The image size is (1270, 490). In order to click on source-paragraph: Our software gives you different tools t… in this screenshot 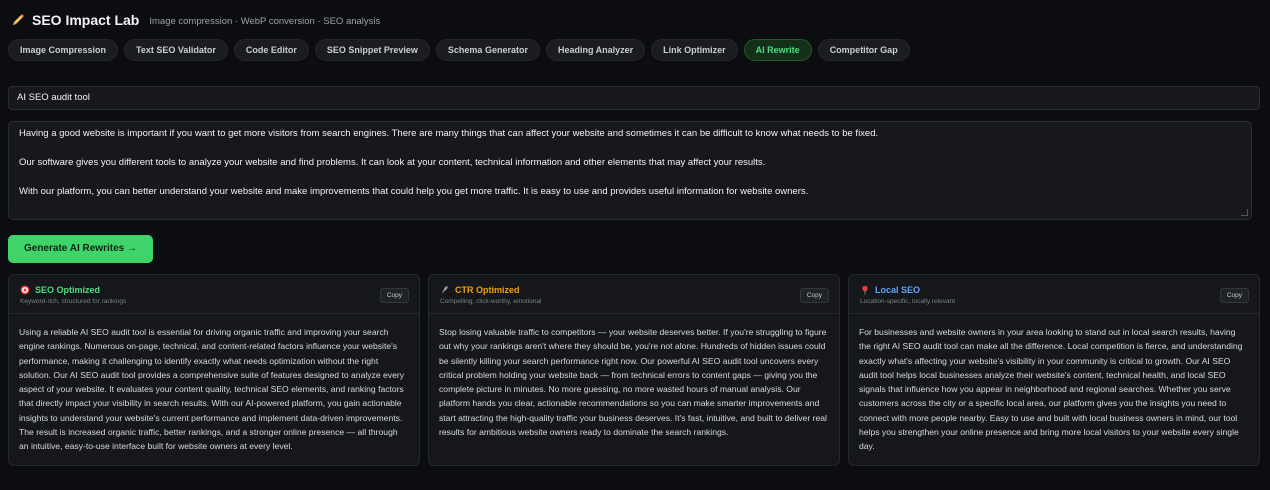, I will do `click(392, 162)`.